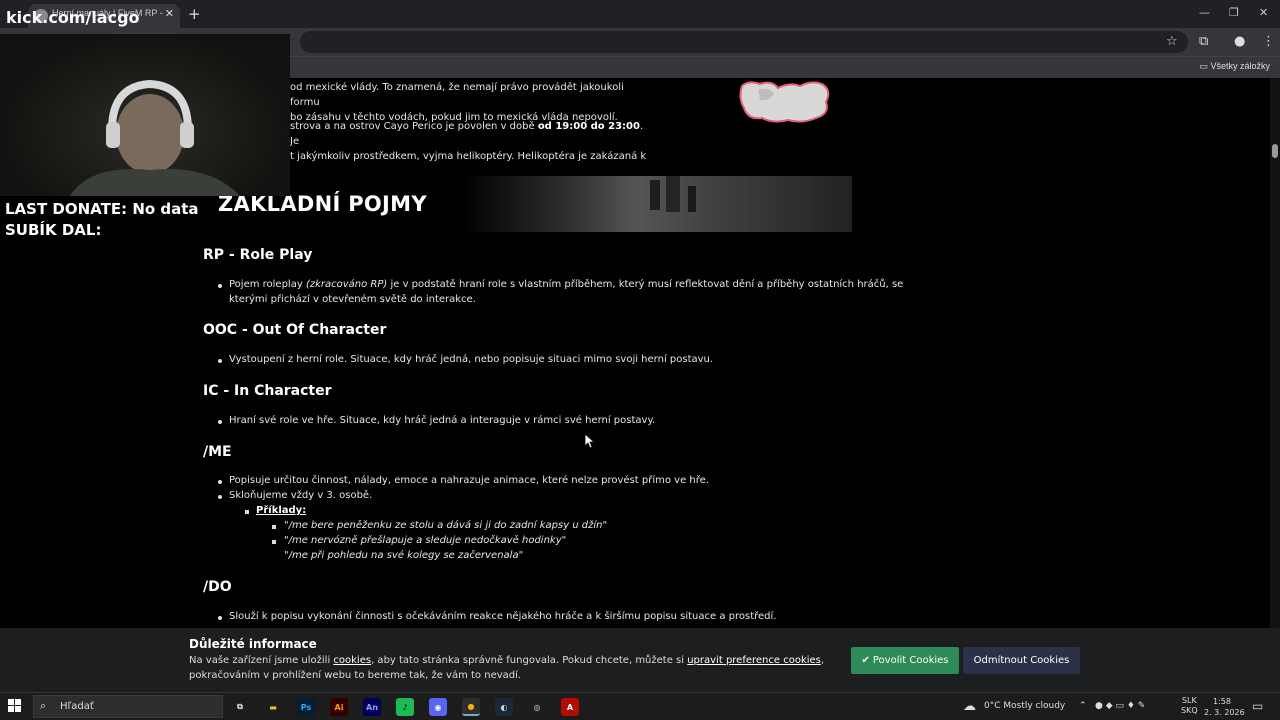 Image resolution: width=1280 pixels, height=720 pixels. I want to click on start-button, so click(15, 706).